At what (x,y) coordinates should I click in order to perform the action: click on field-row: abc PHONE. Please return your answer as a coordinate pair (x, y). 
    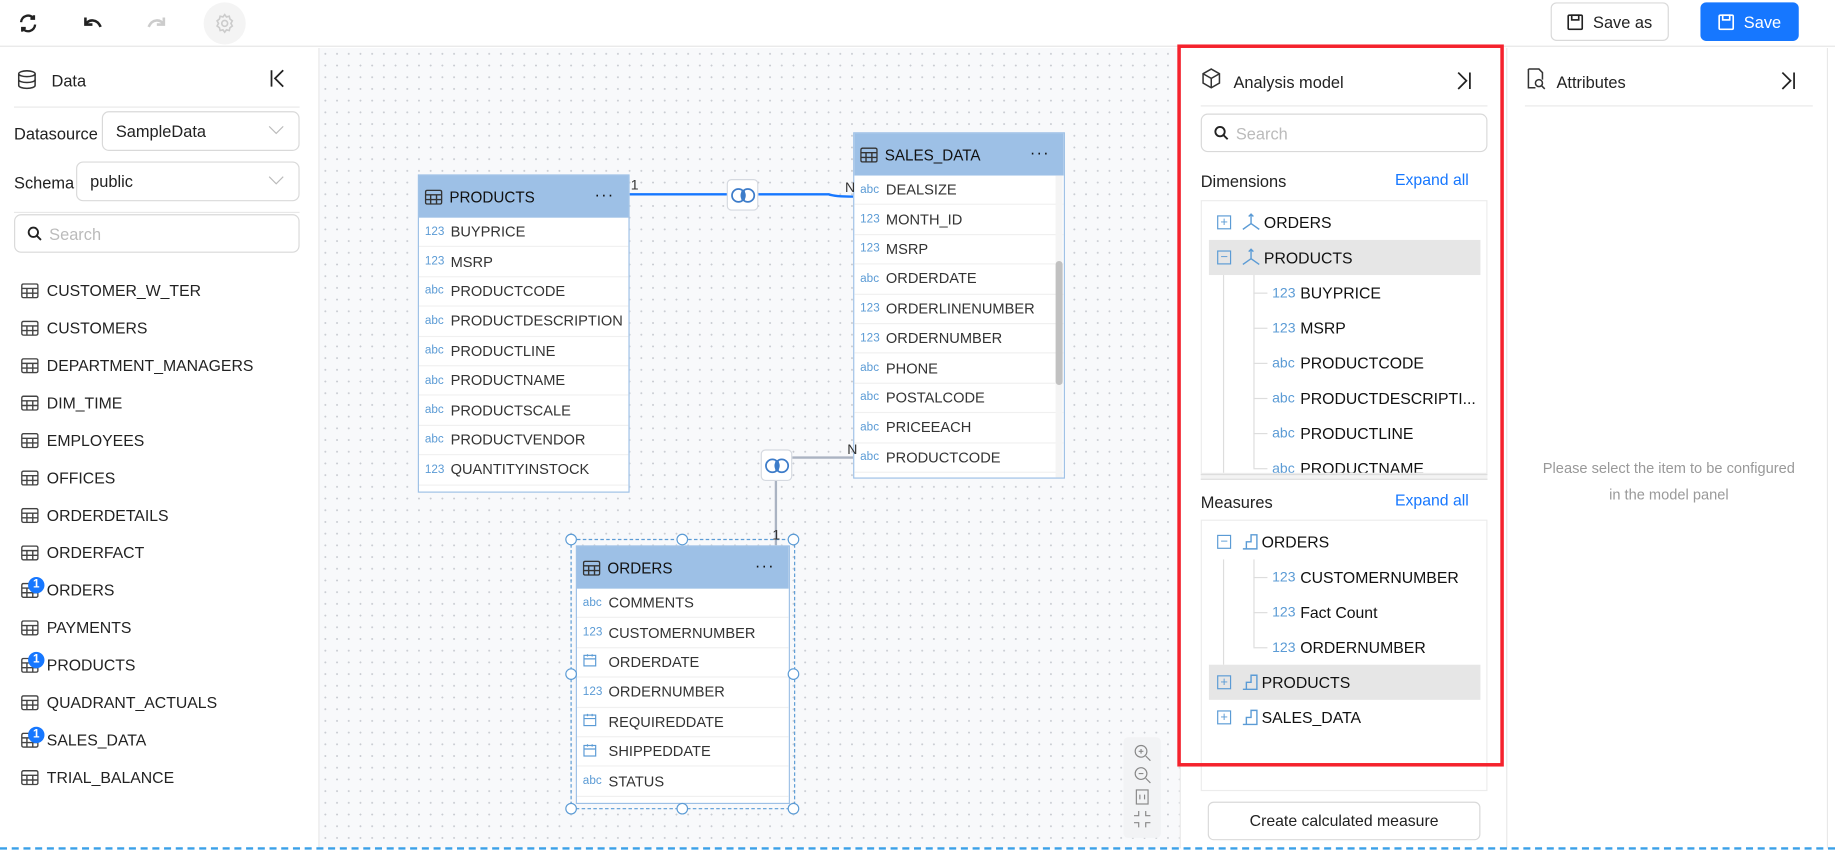
    Looking at the image, I should click on (959, 369).